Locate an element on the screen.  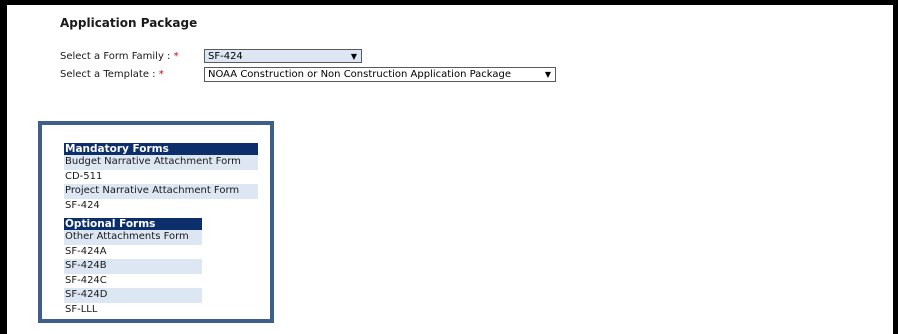
form-item: SF-424C is located at coordinates (86, 280).